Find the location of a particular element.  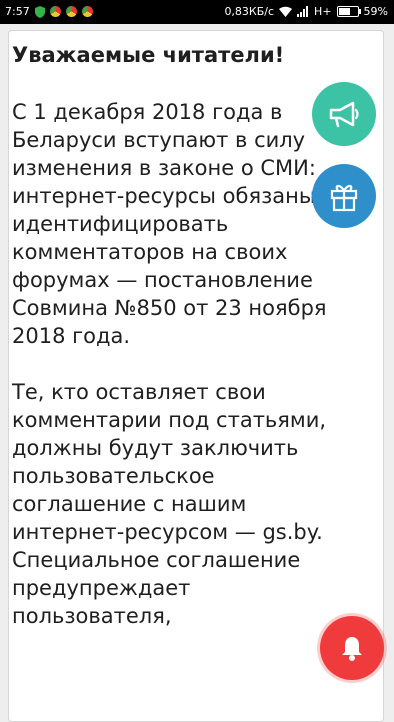

shield-icon is located at coordinates (39, 11).